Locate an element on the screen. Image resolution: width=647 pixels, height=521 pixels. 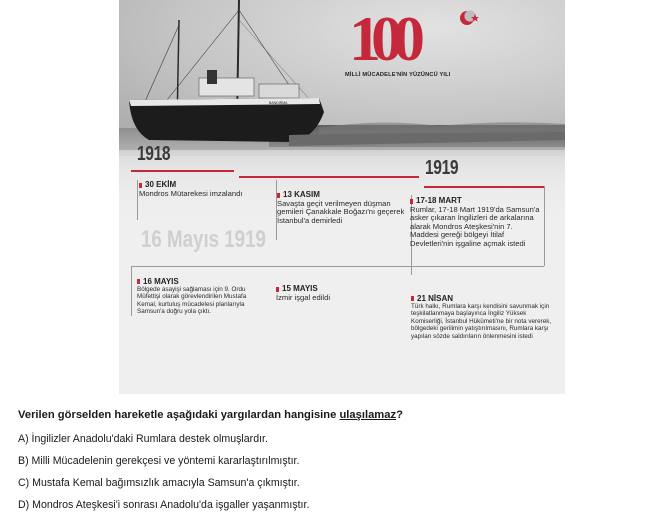
event-date: 21 NİSAN is located at coordinates (435, 298).